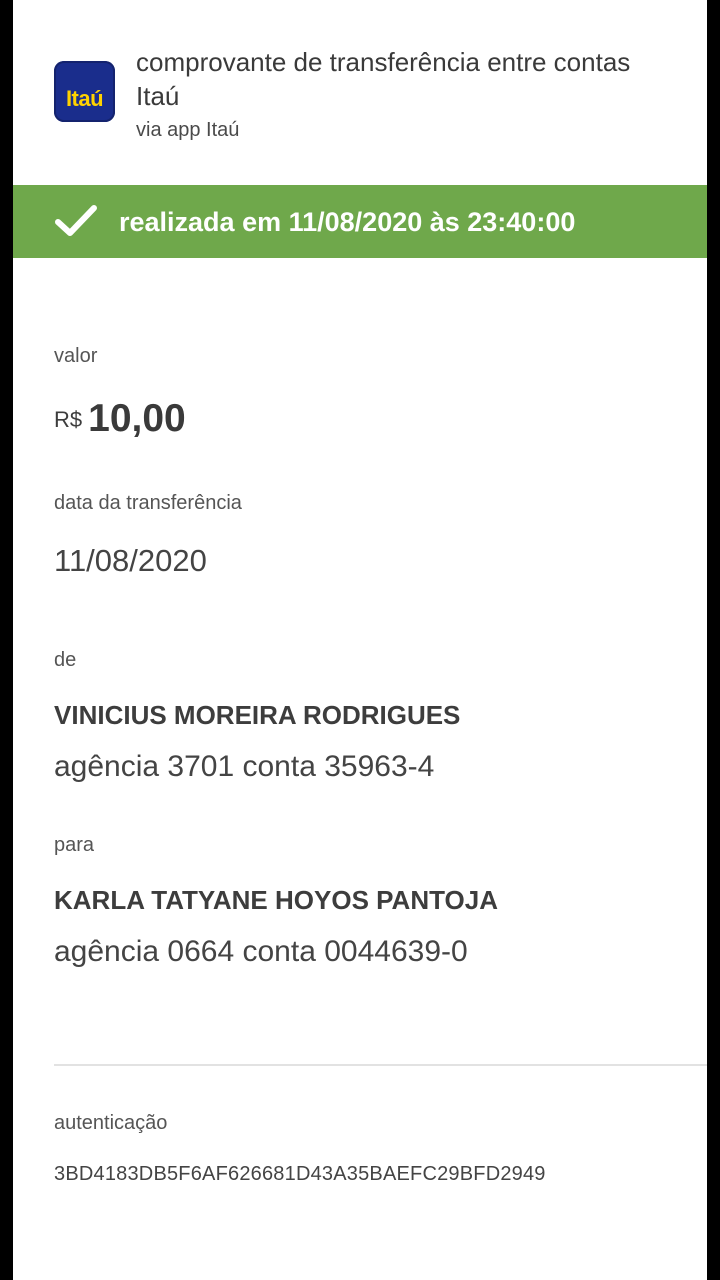 This screenshot has height=1280, width=720. What do you see at coordinates (111, 1123) in the screenshot?
I see `authentication-label: autenticação` at bounding box center [111, 1123].